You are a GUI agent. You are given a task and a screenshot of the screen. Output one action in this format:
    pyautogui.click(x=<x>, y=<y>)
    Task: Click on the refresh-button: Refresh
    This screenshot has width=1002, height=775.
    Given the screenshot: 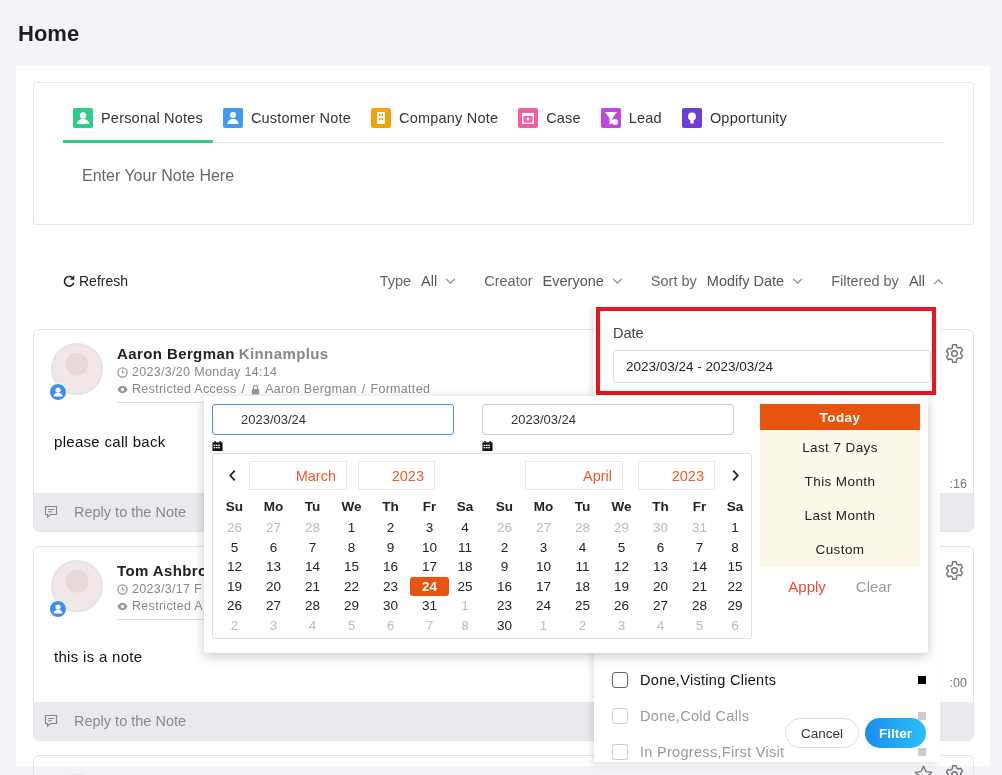 What is the action you would take?
    pyautogui.click(x=95, y=281)
    